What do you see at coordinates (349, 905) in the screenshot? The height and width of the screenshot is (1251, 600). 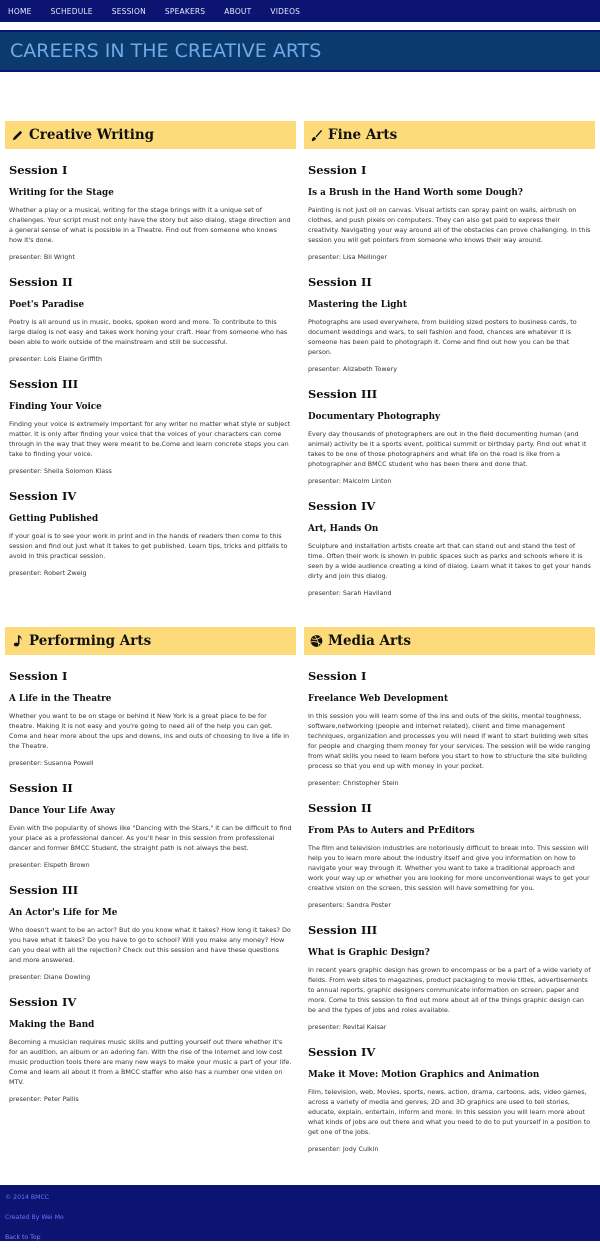 I see `session-presenter: presenters: Sandra Poster` at bounding box center [349, 905].